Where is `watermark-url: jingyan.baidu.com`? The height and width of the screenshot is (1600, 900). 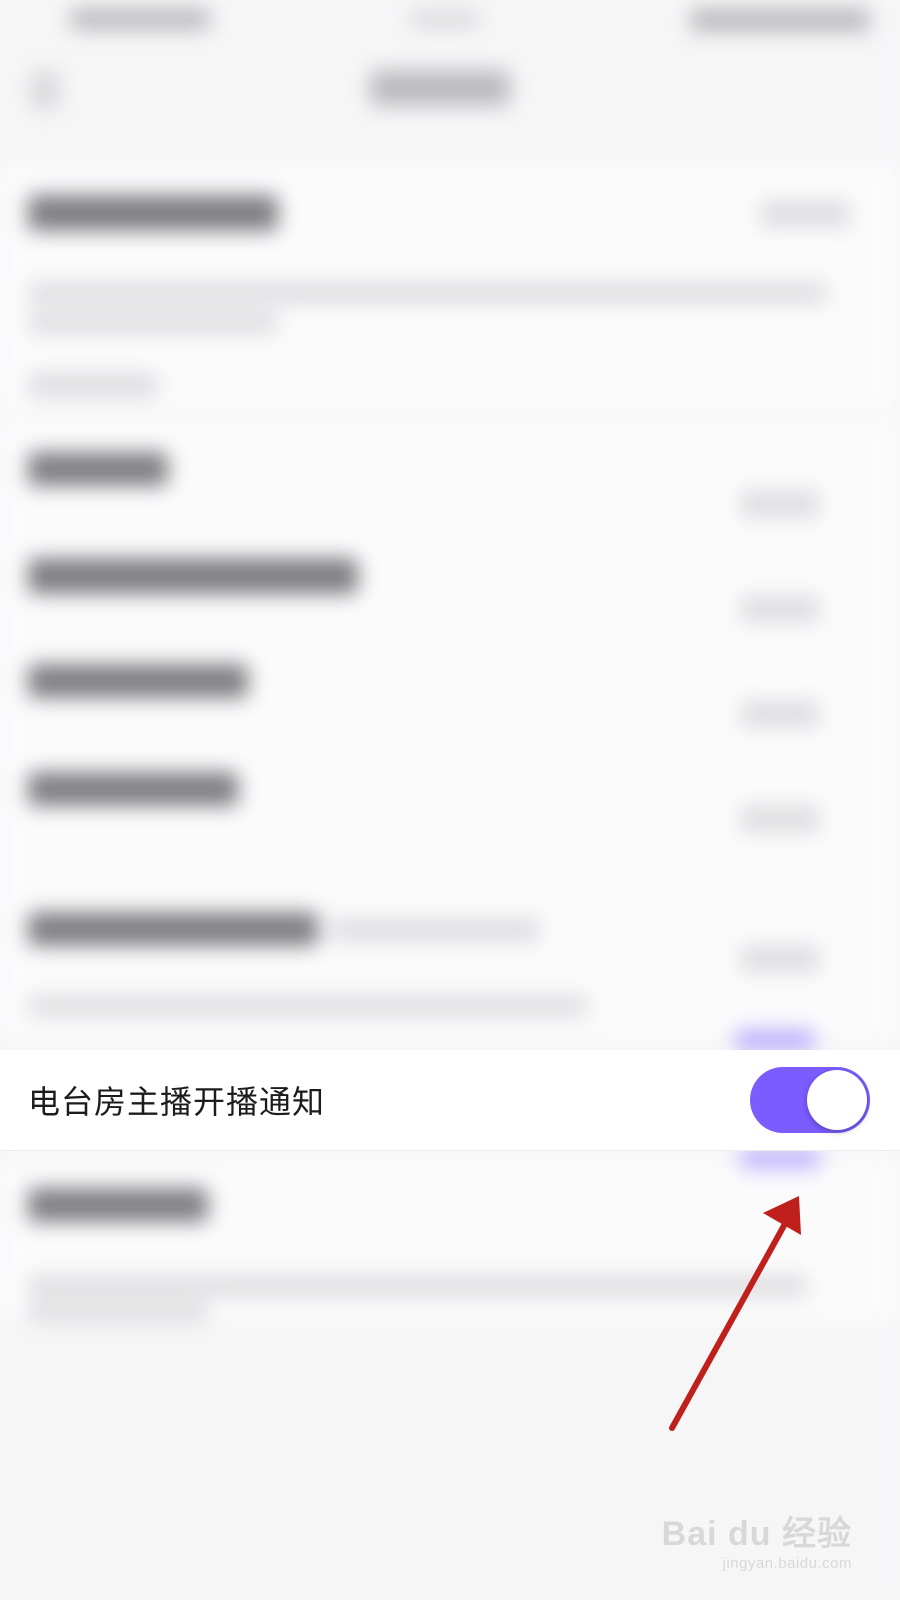 watermark-url: jingyan.baidu.com is located at coordinates (787, 1563).